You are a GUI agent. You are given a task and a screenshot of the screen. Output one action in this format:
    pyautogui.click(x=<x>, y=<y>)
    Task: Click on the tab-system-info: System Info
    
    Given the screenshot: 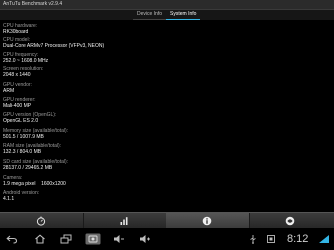 What is the action you would take?
    pyautogui.click(x=183, y=14)
    